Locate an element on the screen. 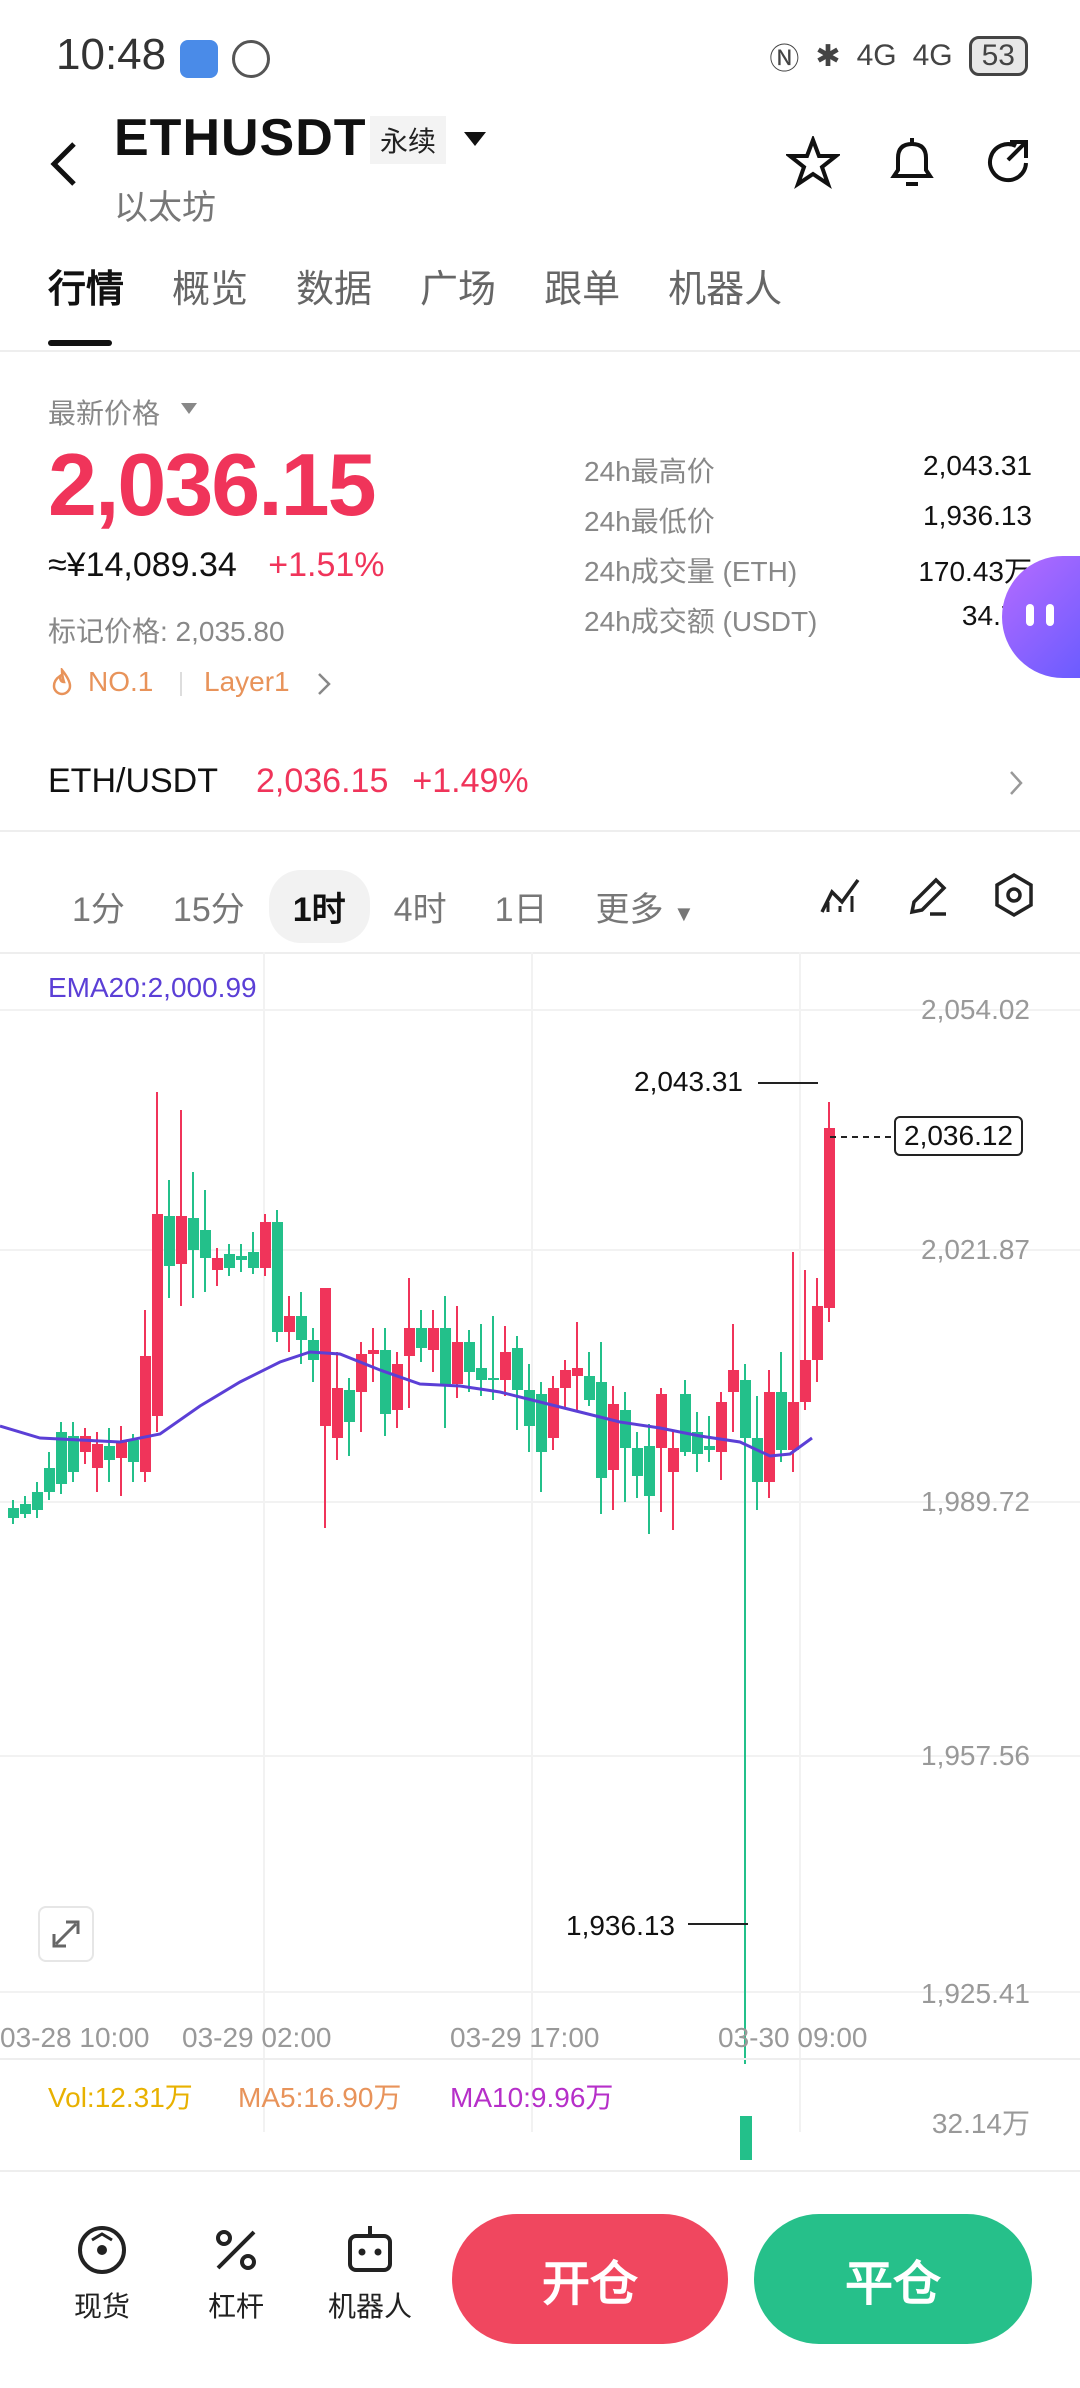  bottom-bar: 现货 杠杆 机器人 开仓 平仓 is located at coordinates (540, 2279).